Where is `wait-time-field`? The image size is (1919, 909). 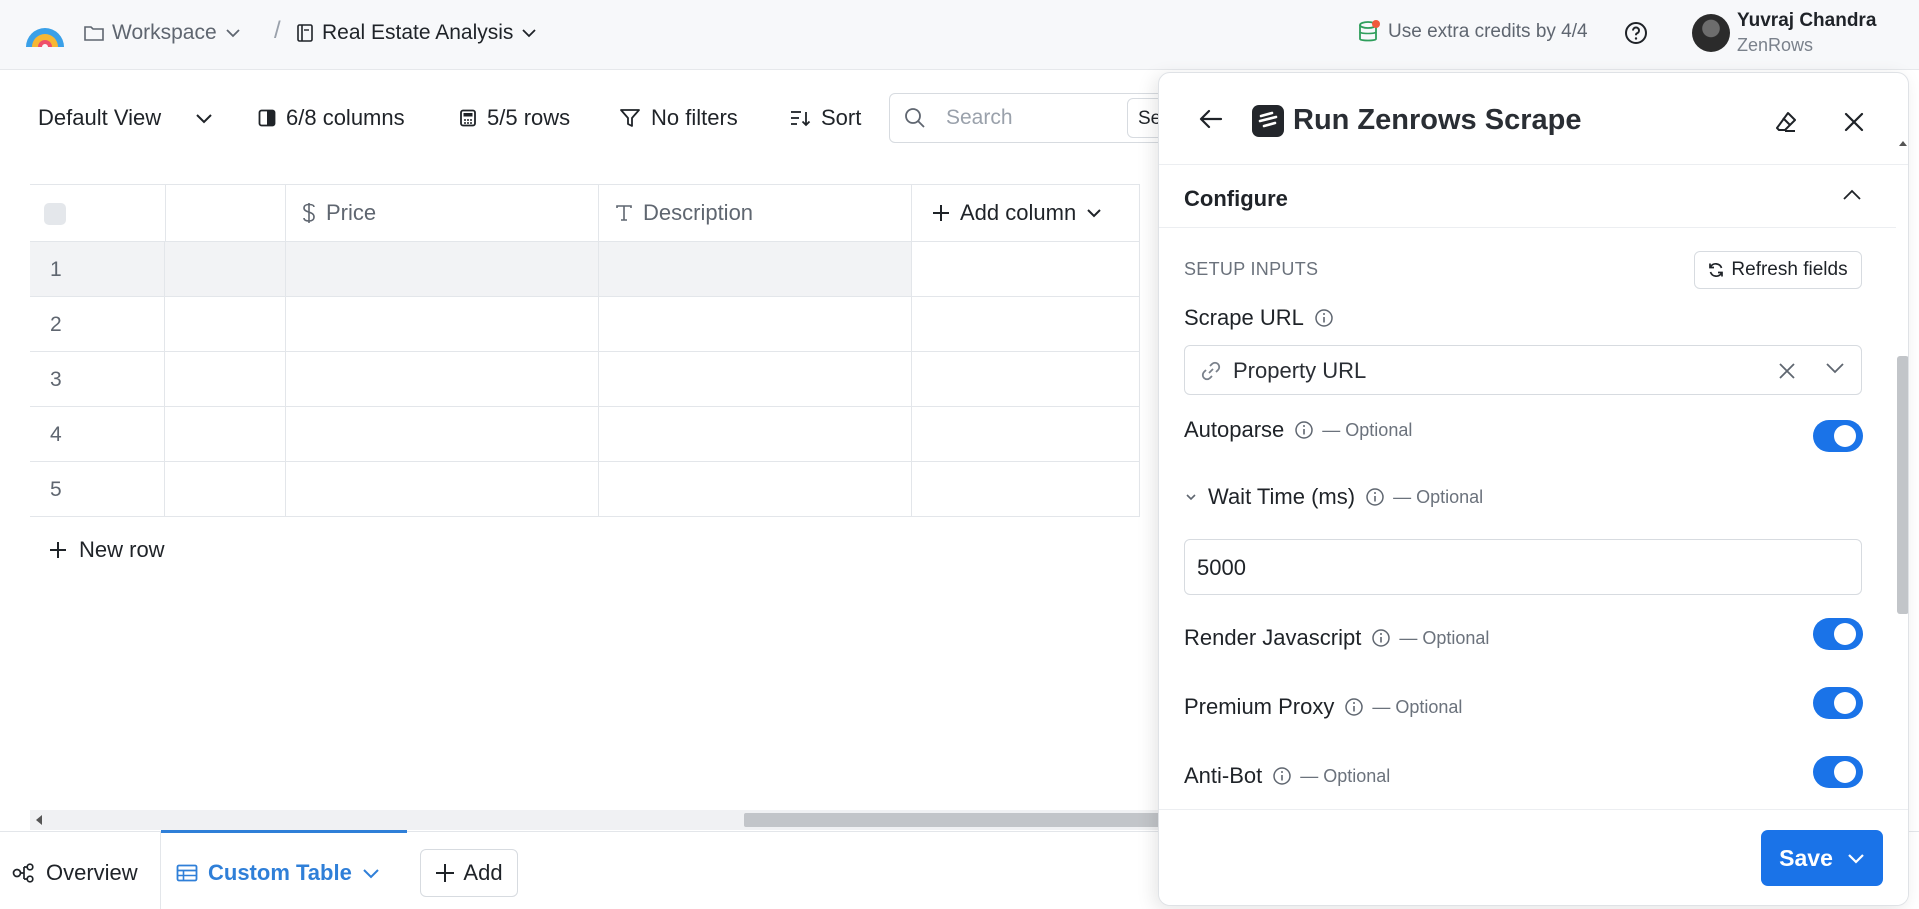
wait-time-field is located at coordinates (1523, 567).